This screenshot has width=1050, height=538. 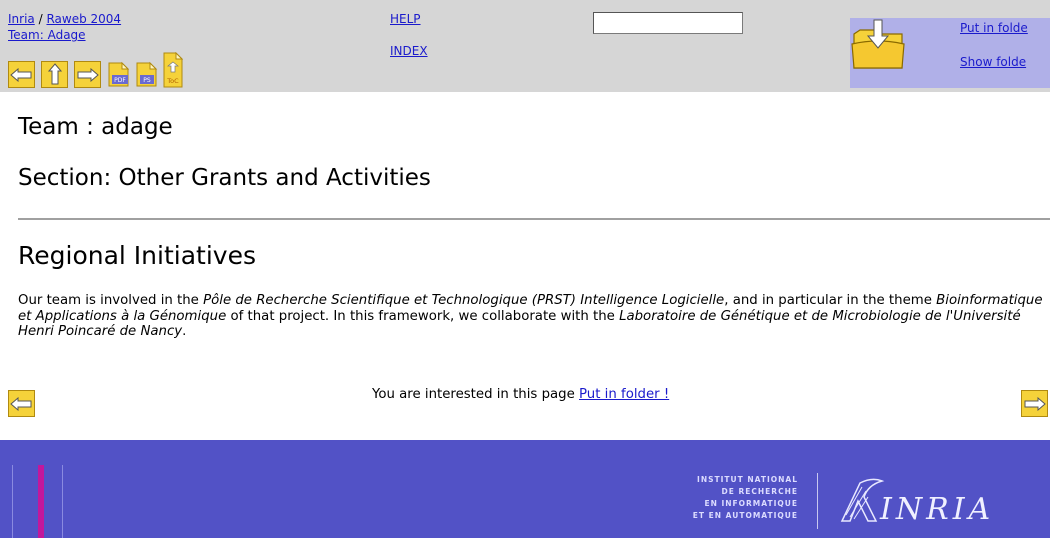 What do you see at coordinates (54, 74) in the screenshot?
I see `up-arrow-icon` at bounding box center [54, 74].